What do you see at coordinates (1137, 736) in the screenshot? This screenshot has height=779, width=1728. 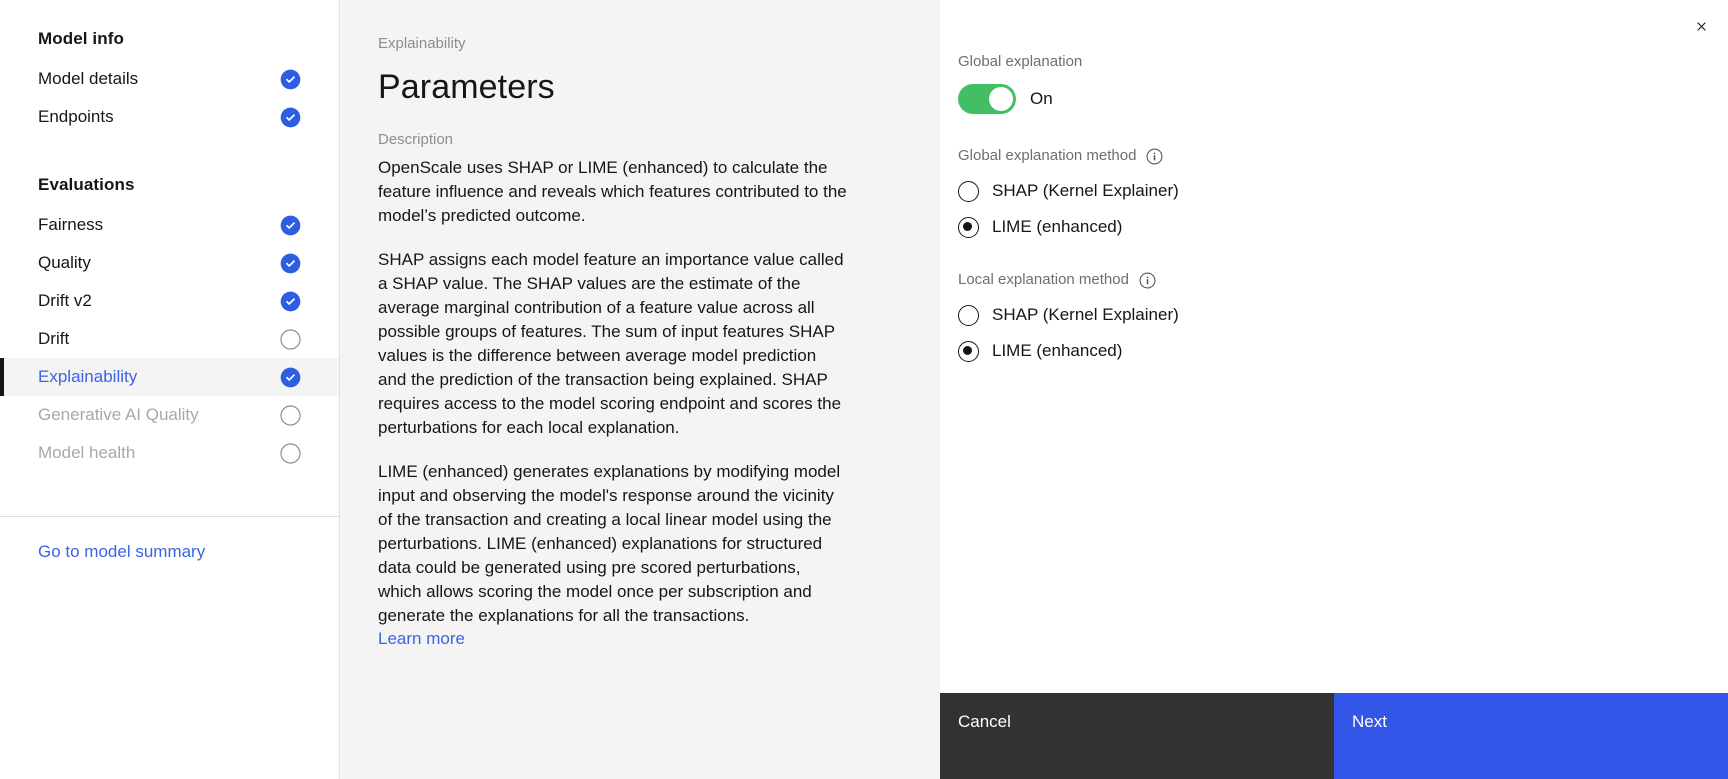 I see `cancel-button: Cancel` at bounding box center [1137, 736].